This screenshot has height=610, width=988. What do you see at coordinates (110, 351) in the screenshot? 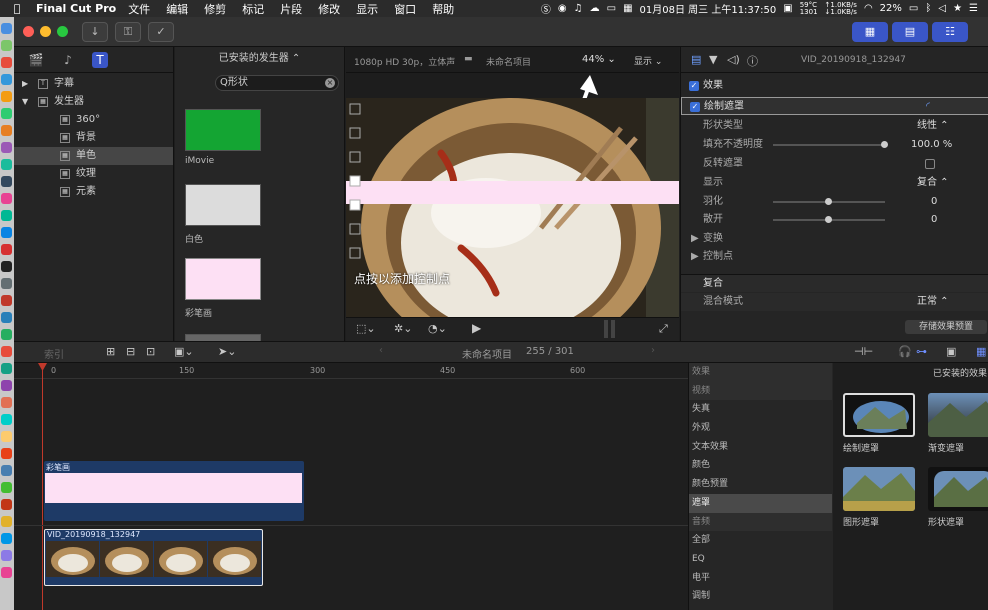
I see `connect-clip-icon: ⊞` at bounding box center [110, 351].